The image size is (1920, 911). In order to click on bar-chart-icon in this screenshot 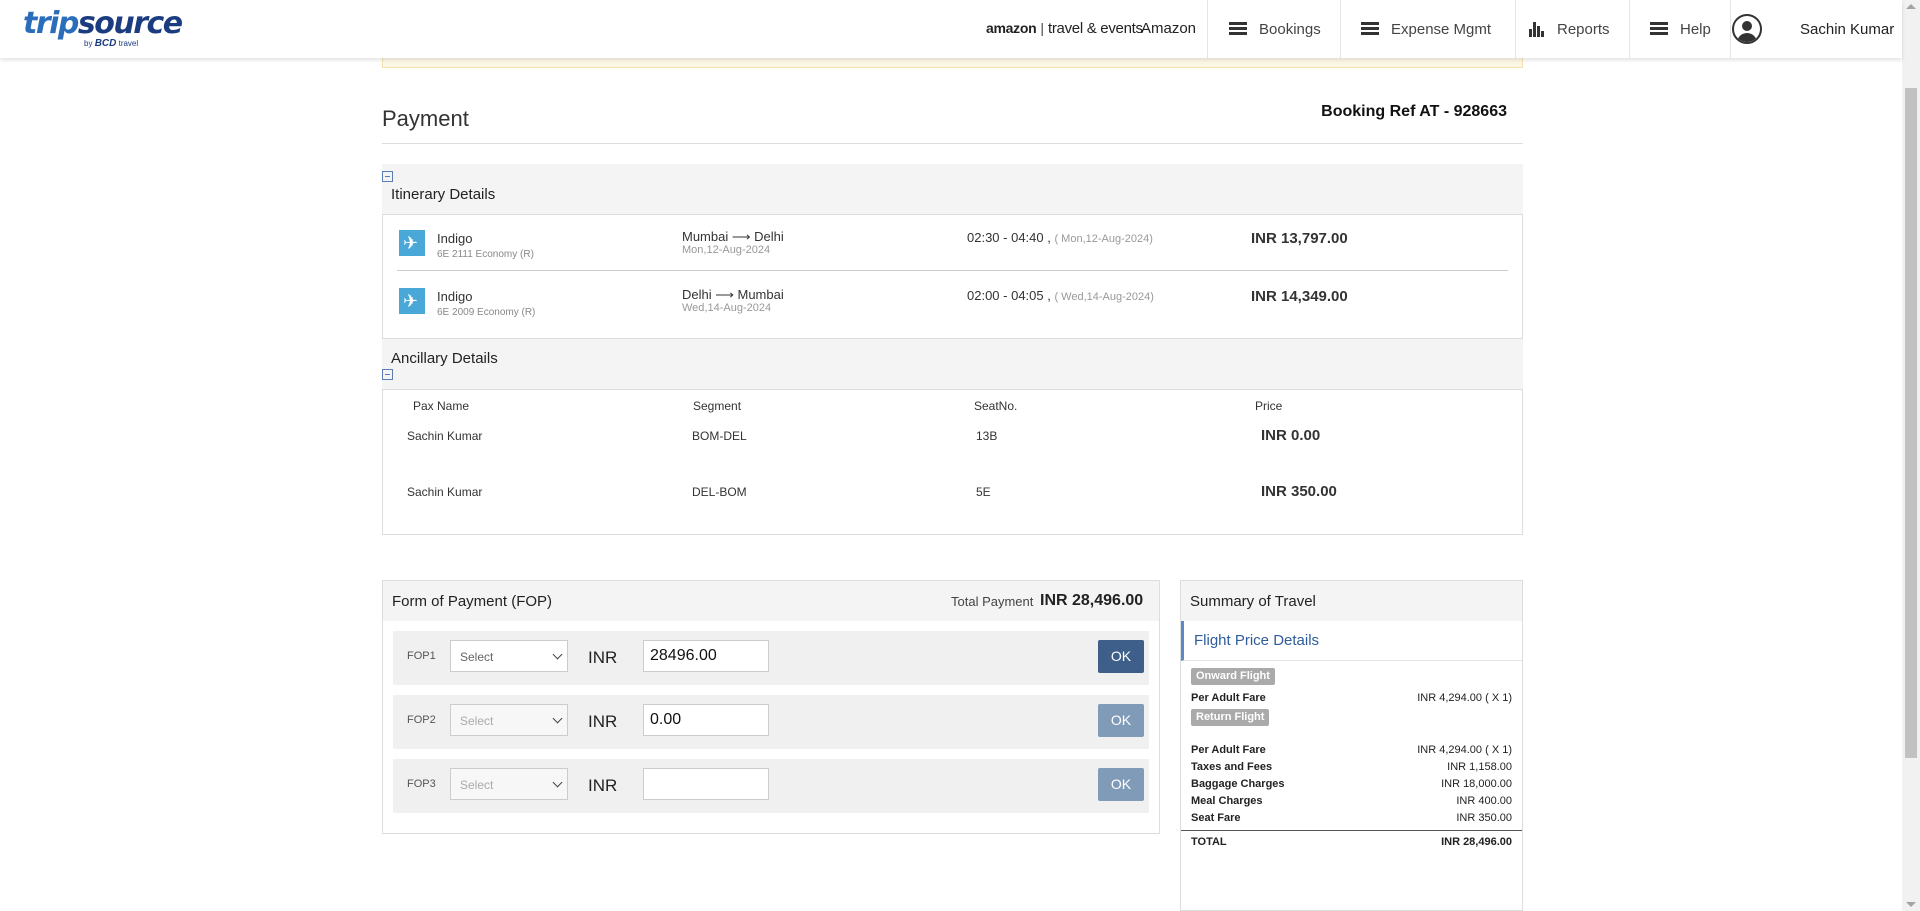, I will do `click(1537, 29)`.